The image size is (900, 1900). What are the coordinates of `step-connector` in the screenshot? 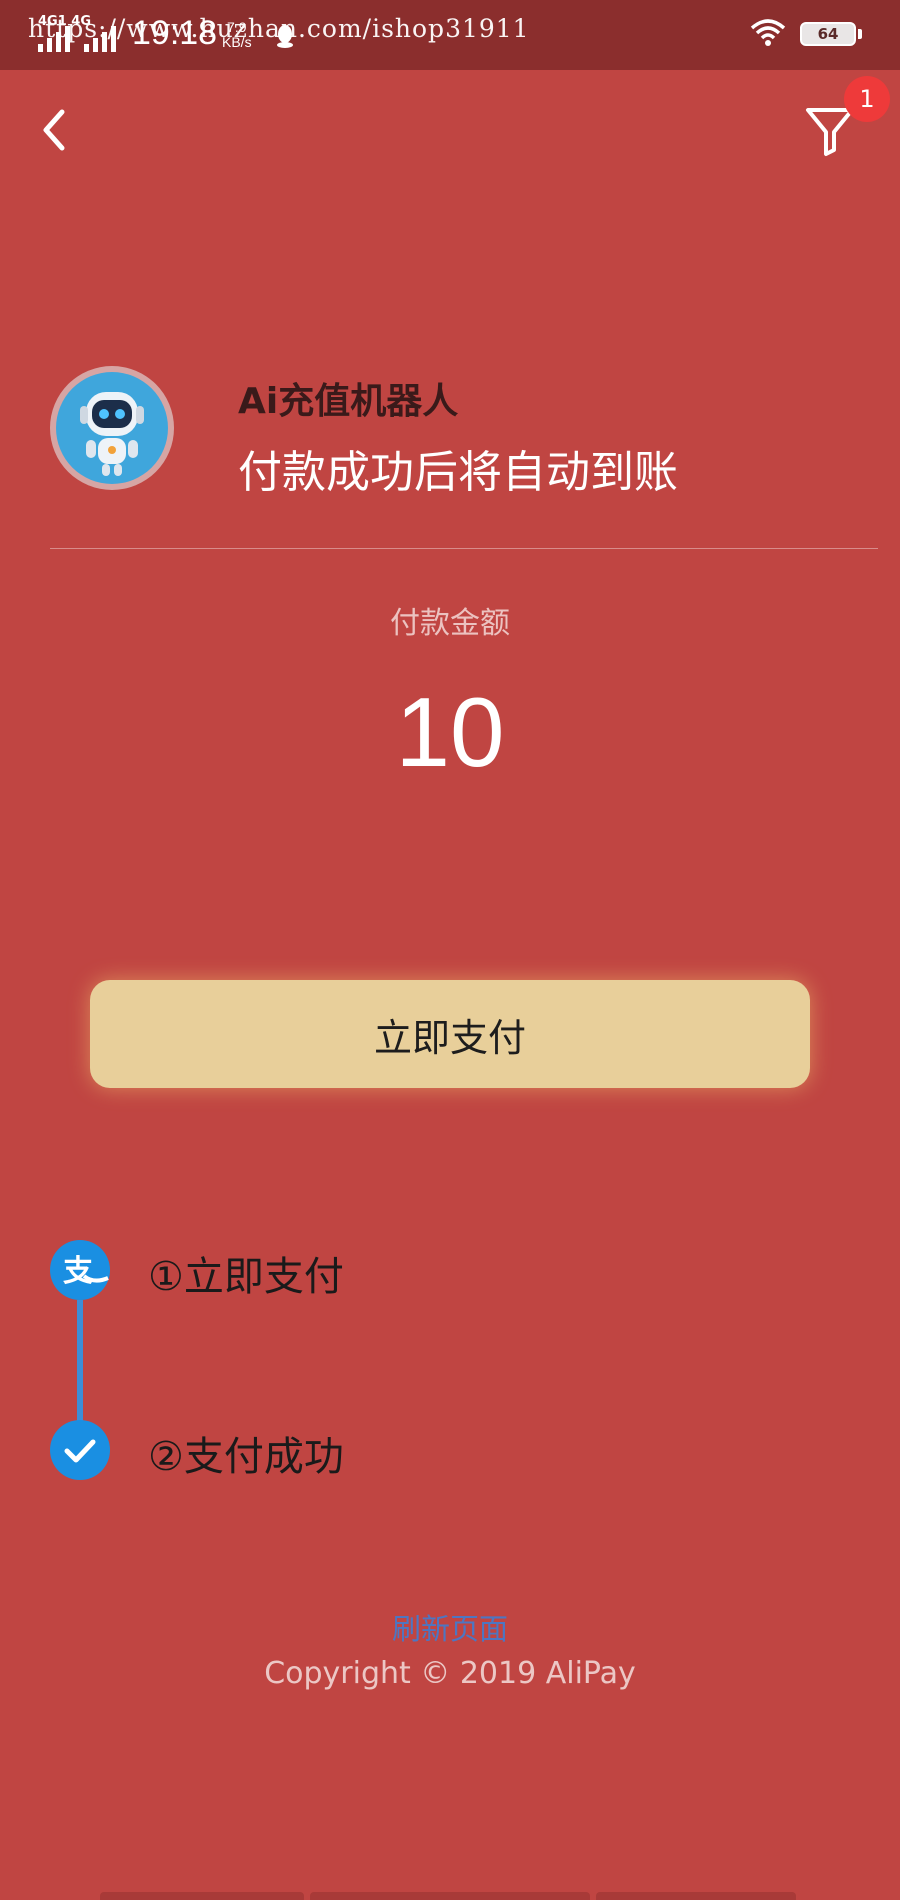 It's located at (80, 1370).